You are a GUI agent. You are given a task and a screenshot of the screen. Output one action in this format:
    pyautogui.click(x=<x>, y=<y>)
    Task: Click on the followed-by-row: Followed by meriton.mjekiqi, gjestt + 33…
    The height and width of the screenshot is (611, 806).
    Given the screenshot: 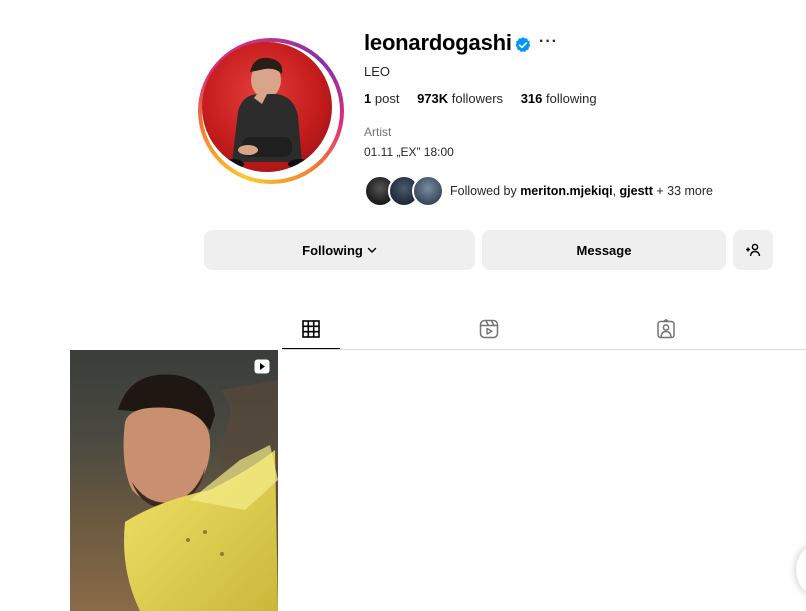 What is the action you would take?
    pyautogui.click(x=538, y=191)
    